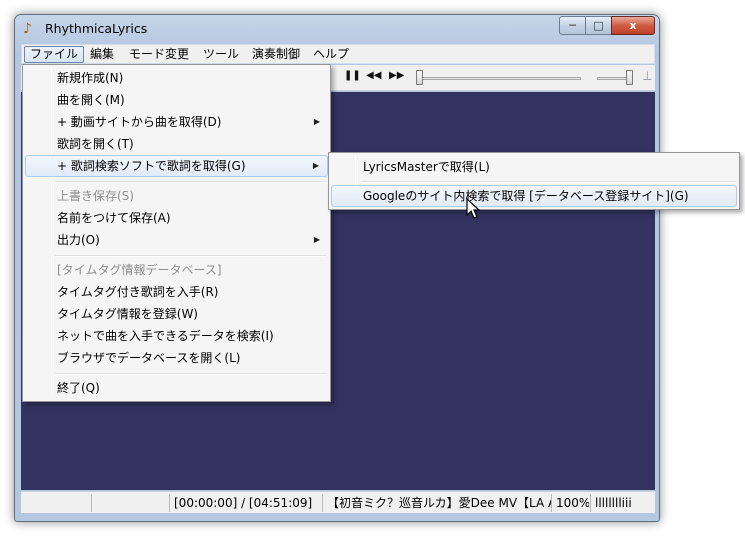  Describe the element at coordinates (176, 144) in the screenshot. I see `menu-item-open-lyrics: 歌詞を開く(T)` at that location.